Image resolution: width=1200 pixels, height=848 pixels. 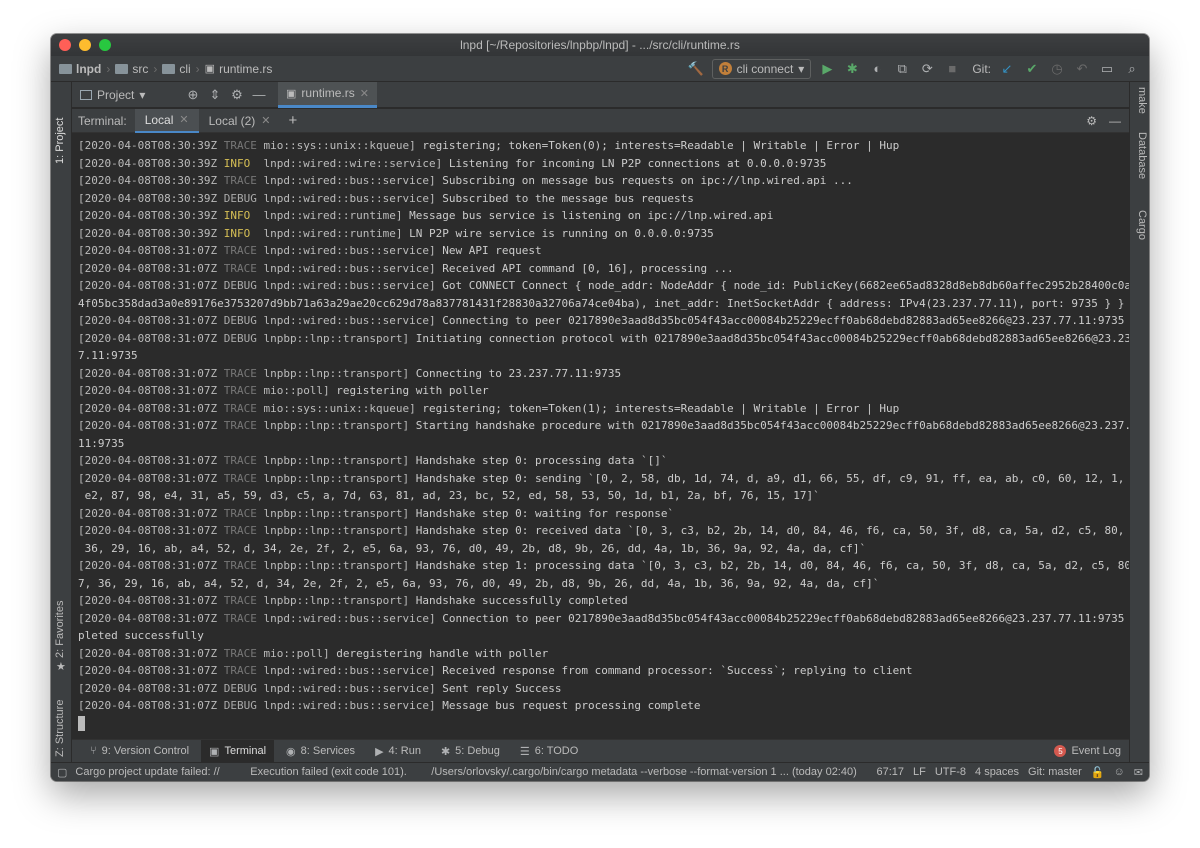 I want to click on breadcrumb-src: src, so click(x=131, y=69).